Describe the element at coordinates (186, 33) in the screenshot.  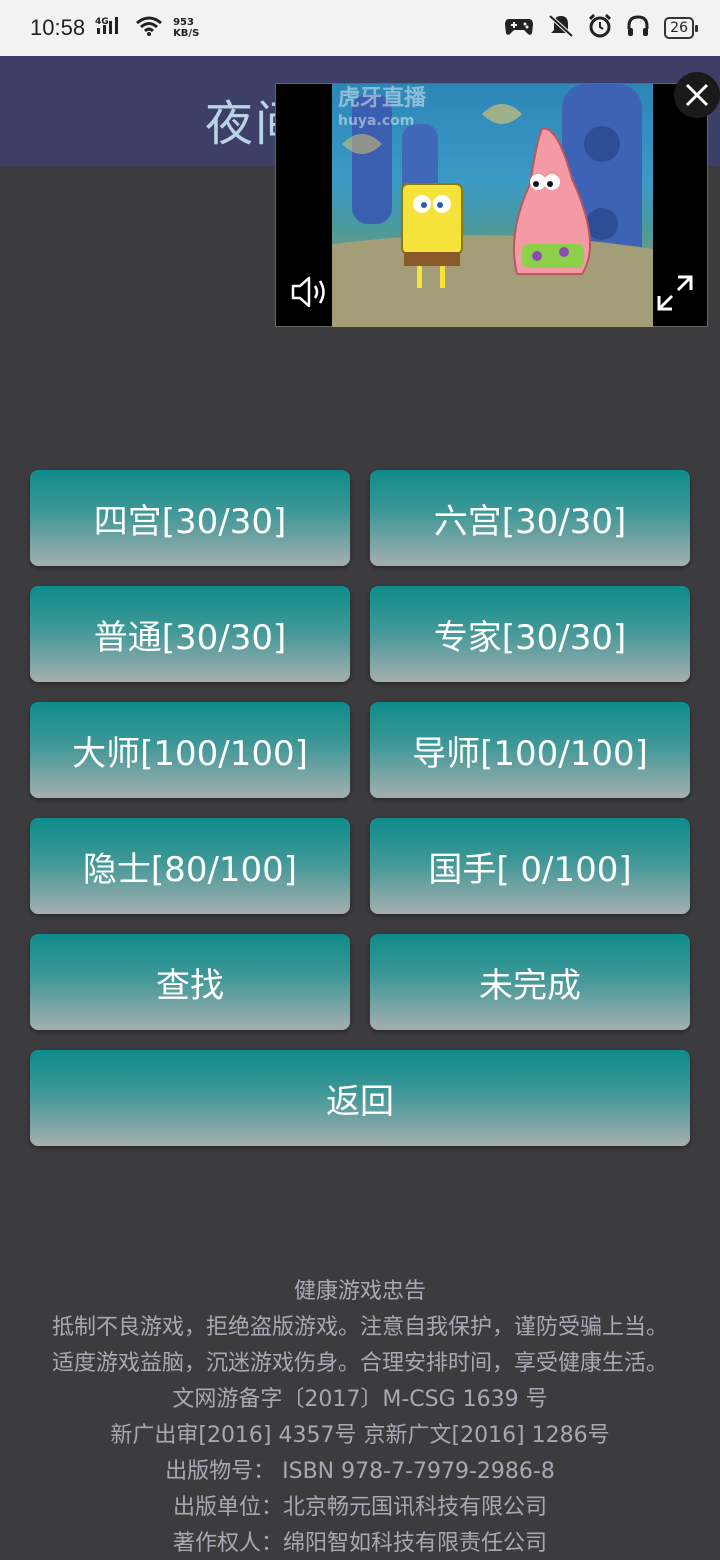
I see `net-speed-unit: KB/S` at that location.